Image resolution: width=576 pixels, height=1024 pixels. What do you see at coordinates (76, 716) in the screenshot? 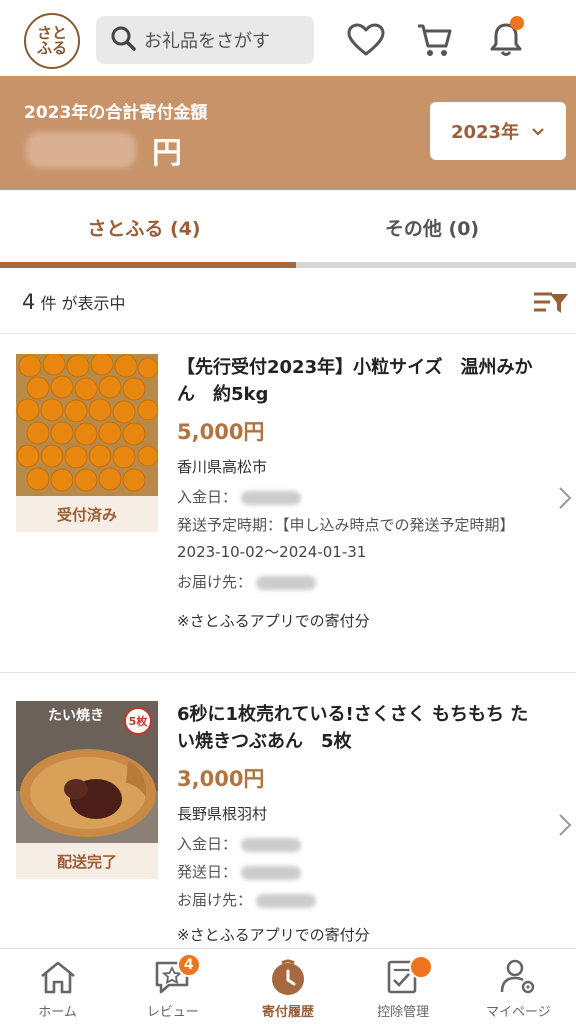
I see `image-caption: たい焼き` at bounding box center [76, 716].